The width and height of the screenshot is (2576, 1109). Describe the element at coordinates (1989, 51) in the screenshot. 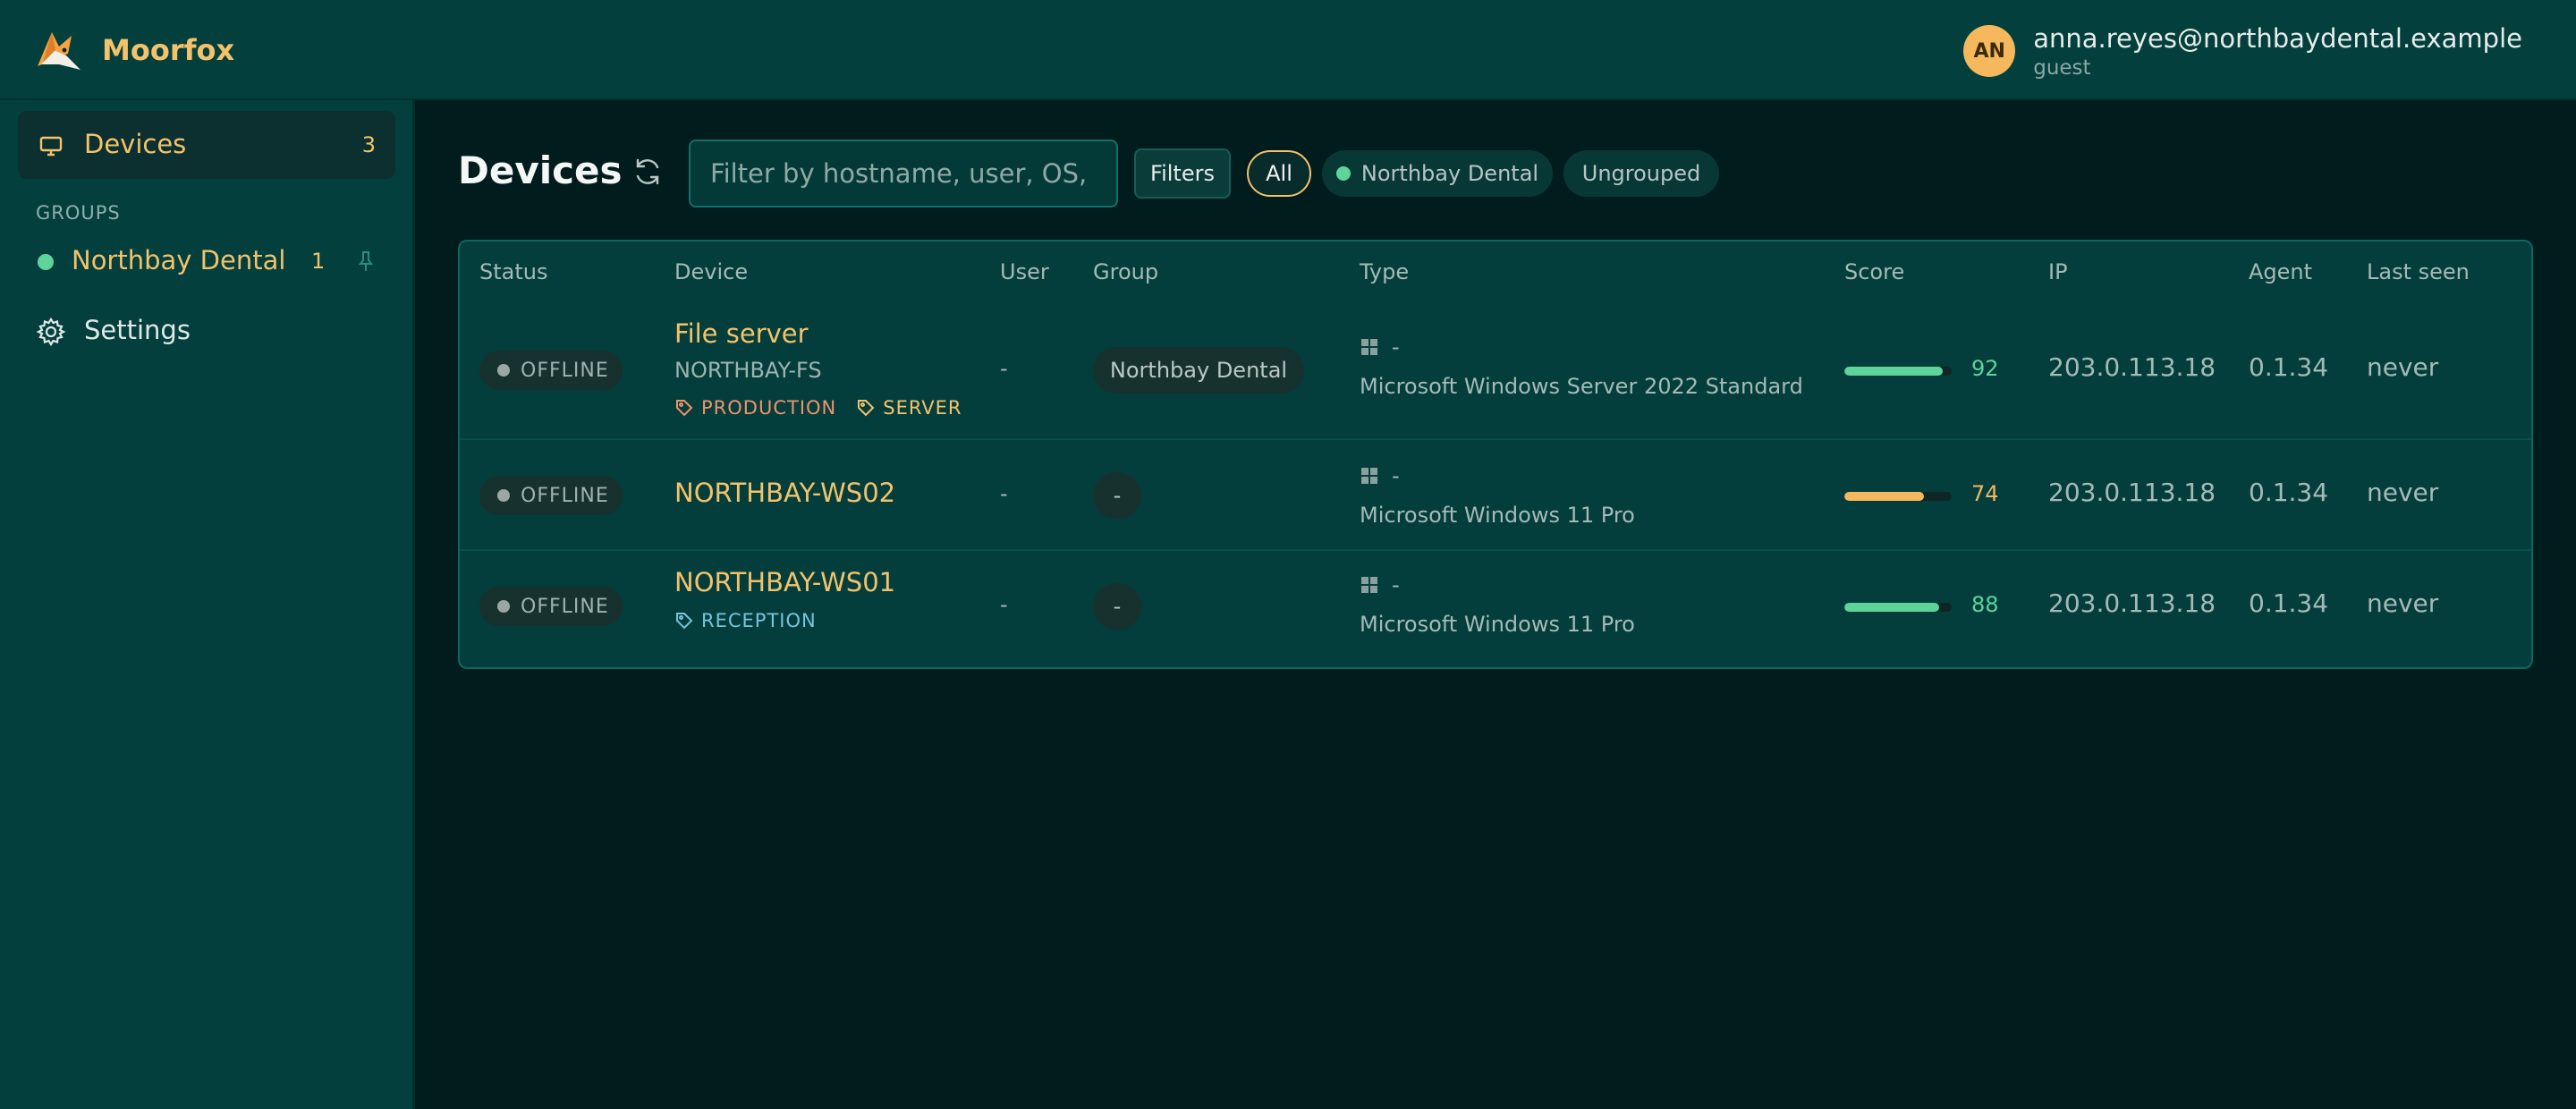

I see `avatar: AN` at that location.